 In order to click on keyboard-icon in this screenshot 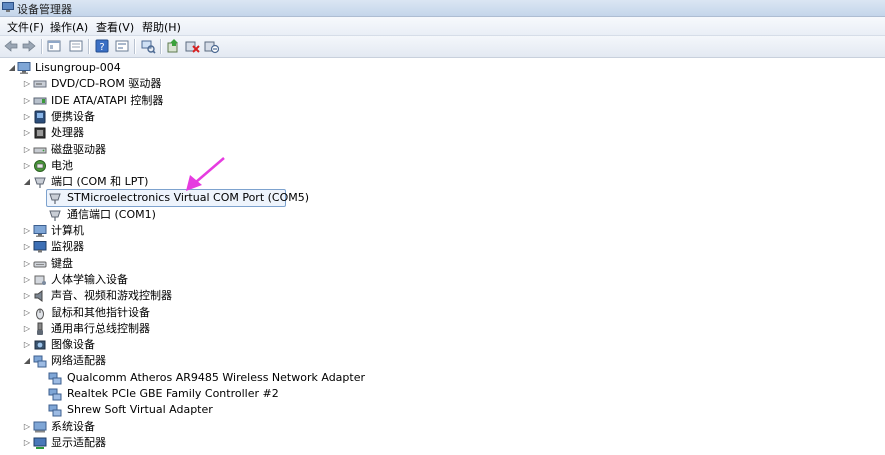, I will do `click(40, 264)`.